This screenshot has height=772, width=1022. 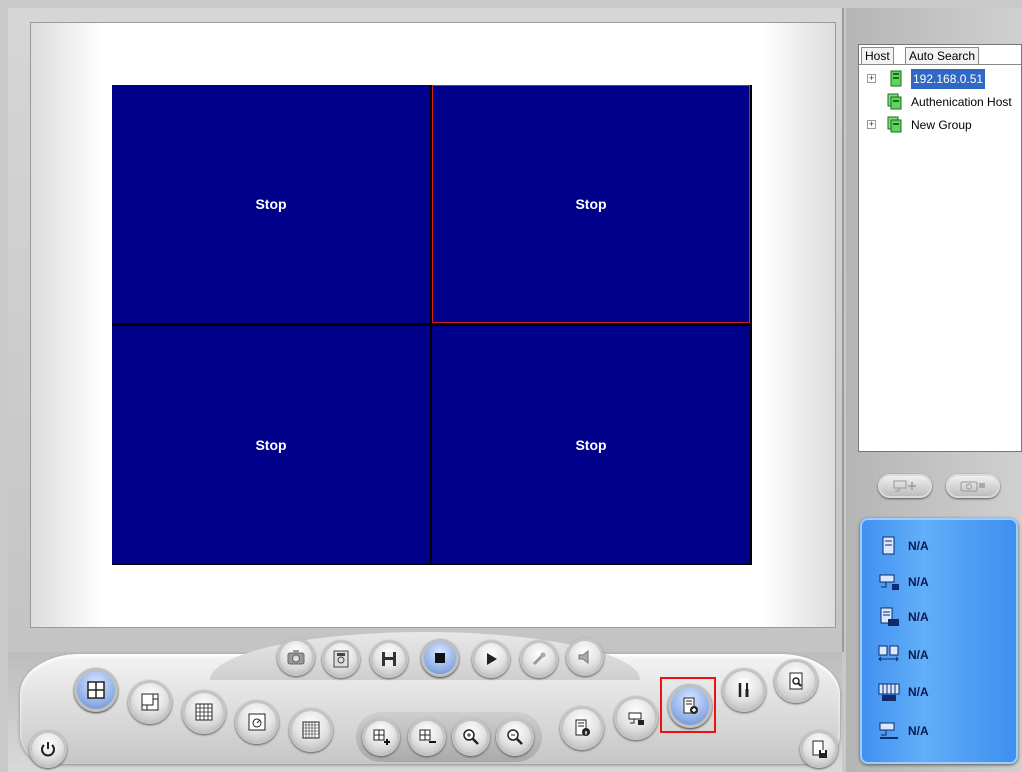 I want to click on status-recording-value: N/A, so click(x=918, y=731).